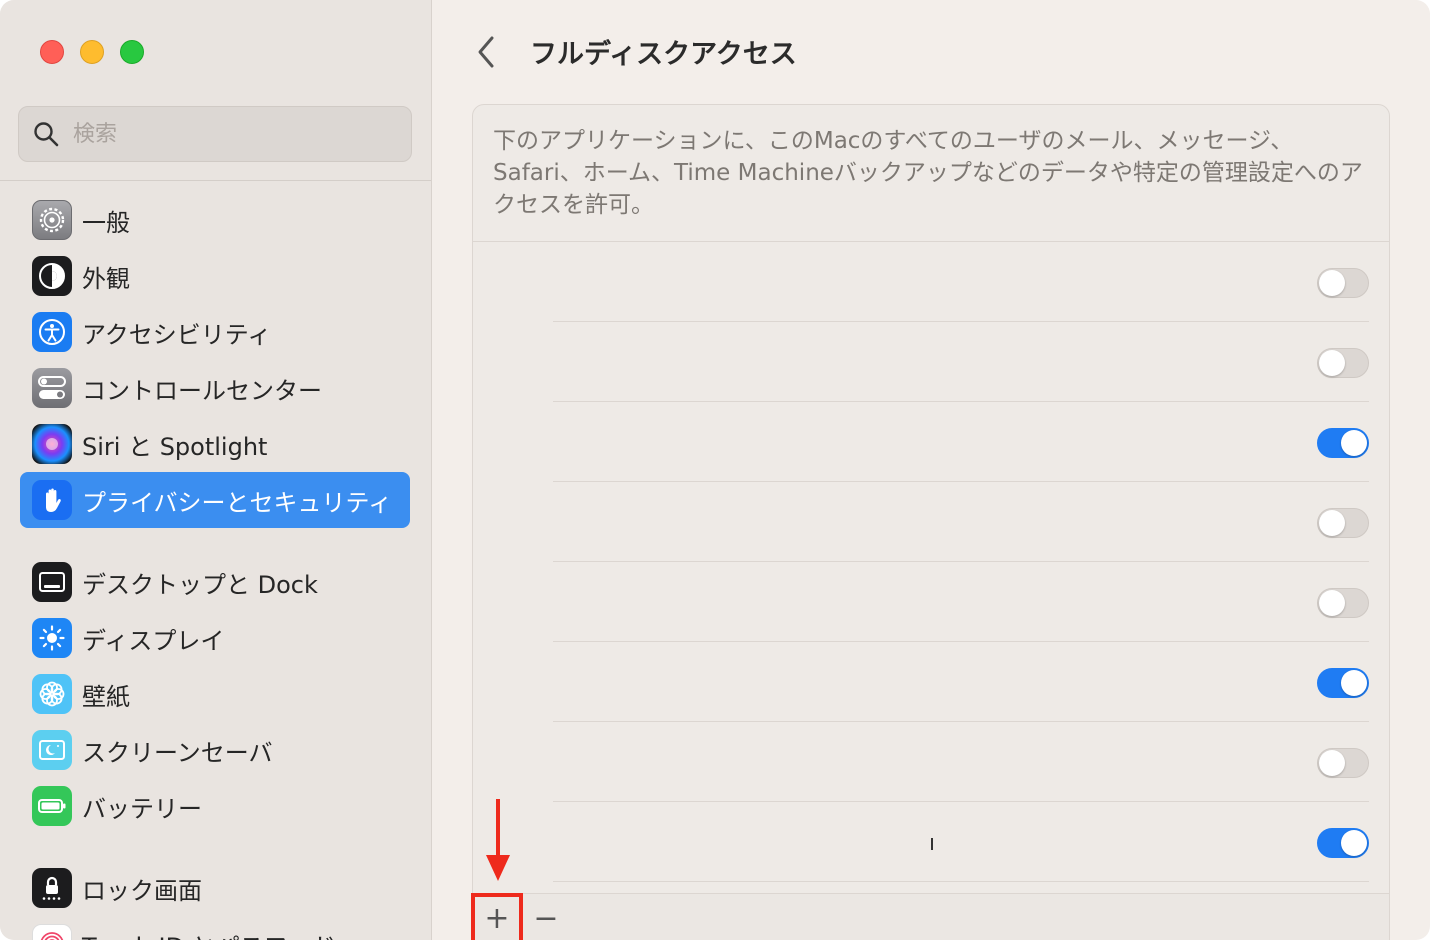 Image resolution: width=1430 pixels, height=940 pixels. I want to click on sidebar-item-touch-id: Touch ID とパスワード, so click(215, 928).